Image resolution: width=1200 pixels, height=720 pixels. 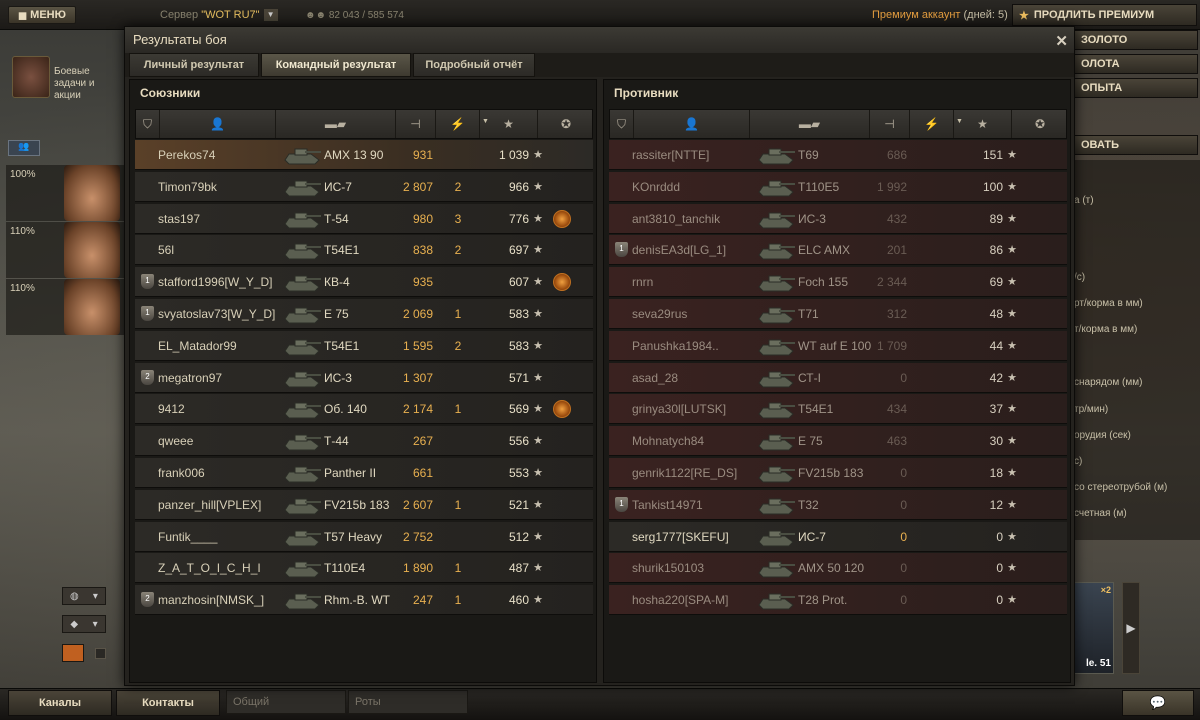 What do you see at coordinates (354, 155) in the screenshot?
I see `tank-name: AMX 13 90` at bounding box center [354, 155].